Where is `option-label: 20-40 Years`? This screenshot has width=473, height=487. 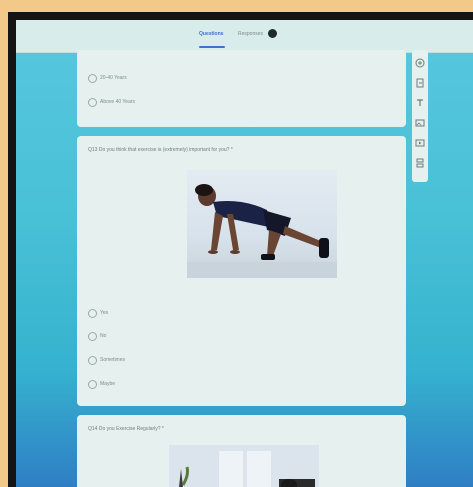
option-label: 20-40 Years is located at coordinates (113, 78).